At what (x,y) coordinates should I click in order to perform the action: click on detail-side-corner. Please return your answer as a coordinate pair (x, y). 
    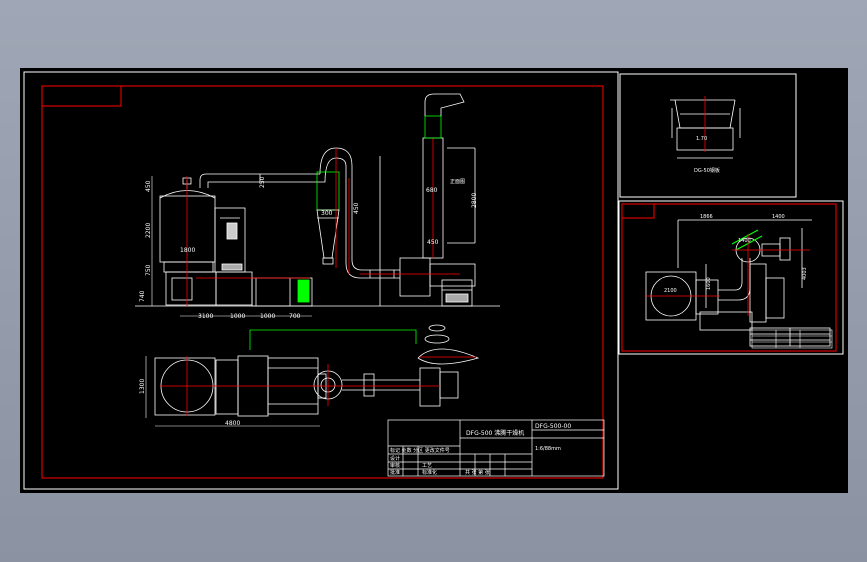
    Looking at the image, I should click on (638, 211).